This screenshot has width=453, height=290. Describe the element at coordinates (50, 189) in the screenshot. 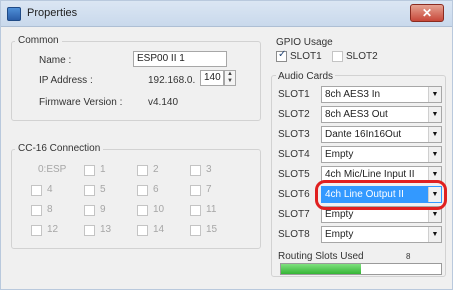

I see `cc16-label-4: 4` at that location.